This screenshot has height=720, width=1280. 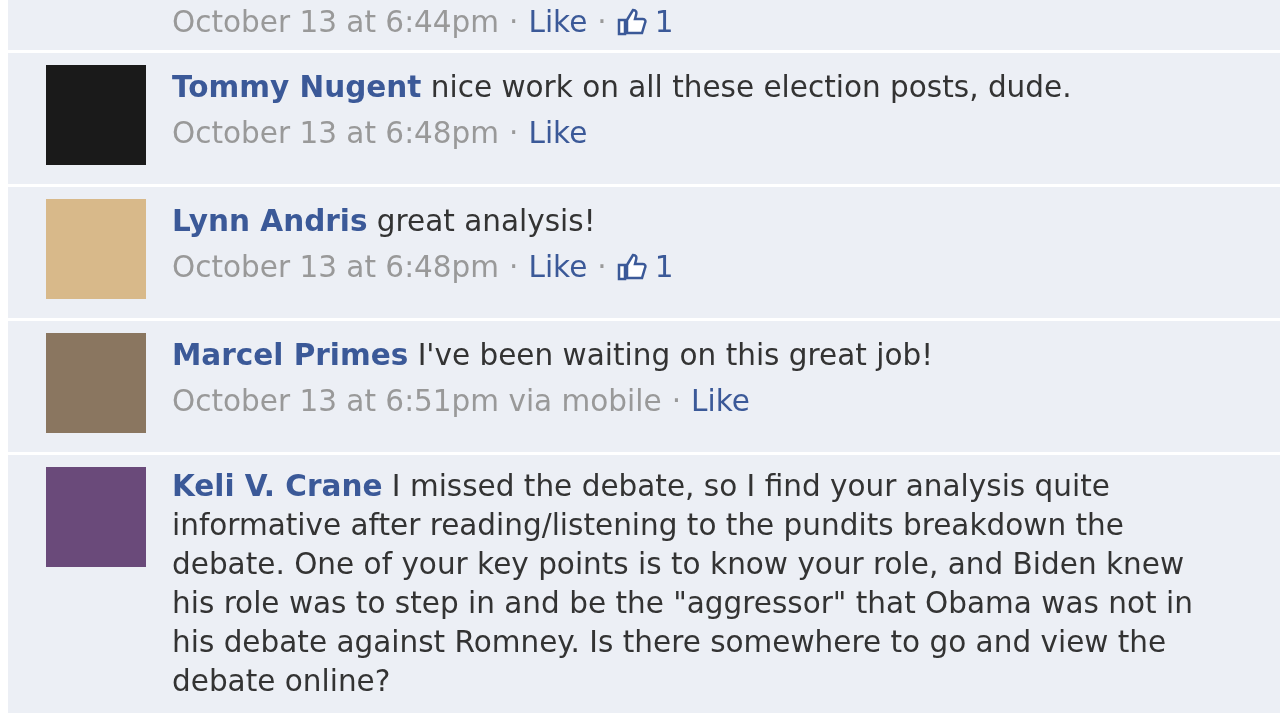 I want to click on author-link: Keli V. Crane, so click(x=277, y=486).